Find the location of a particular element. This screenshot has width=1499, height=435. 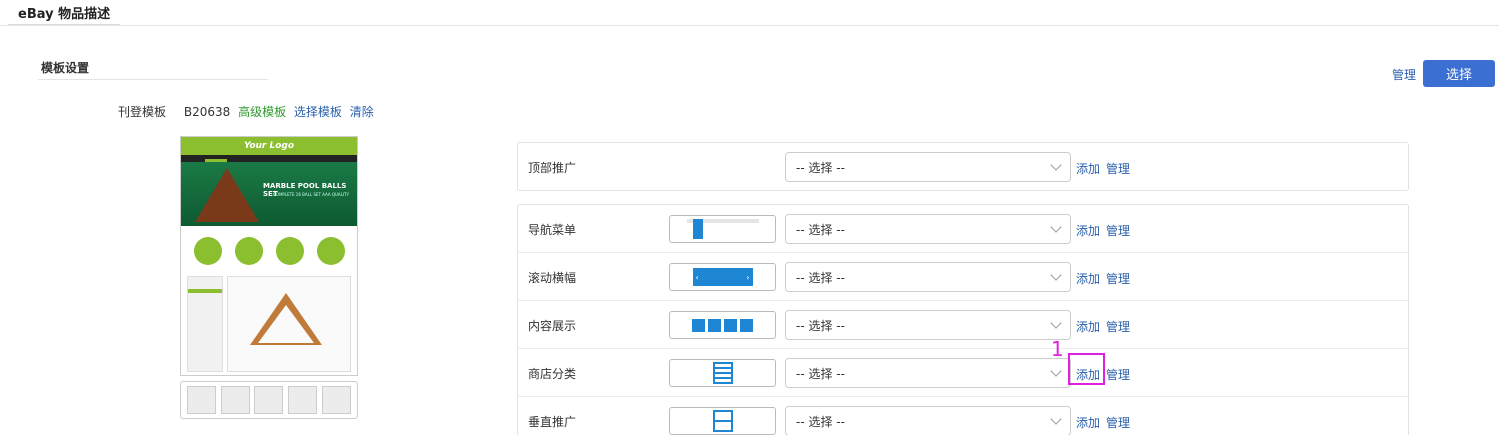

slider-icon: ‹ › is located at coordinates (722, 277).